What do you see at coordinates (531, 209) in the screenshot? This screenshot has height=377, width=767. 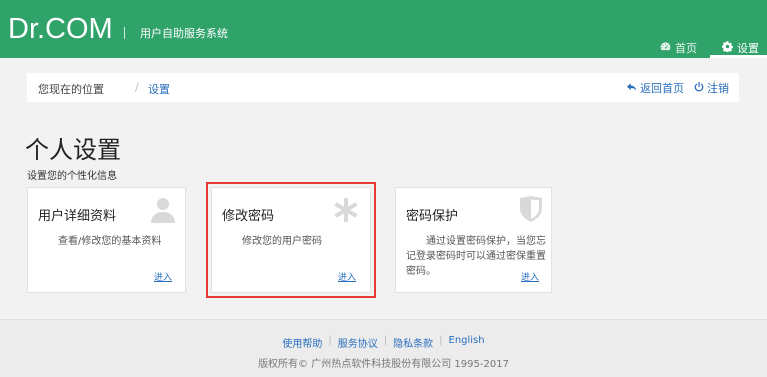 I see `shield-icon` at bounding box center [531, 209].